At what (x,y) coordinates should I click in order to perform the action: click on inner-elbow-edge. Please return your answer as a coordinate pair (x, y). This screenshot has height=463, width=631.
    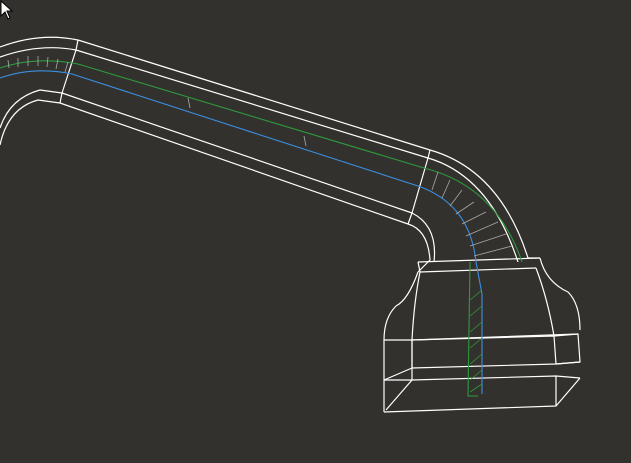
    Looking at the image, I should click on (31, 109).